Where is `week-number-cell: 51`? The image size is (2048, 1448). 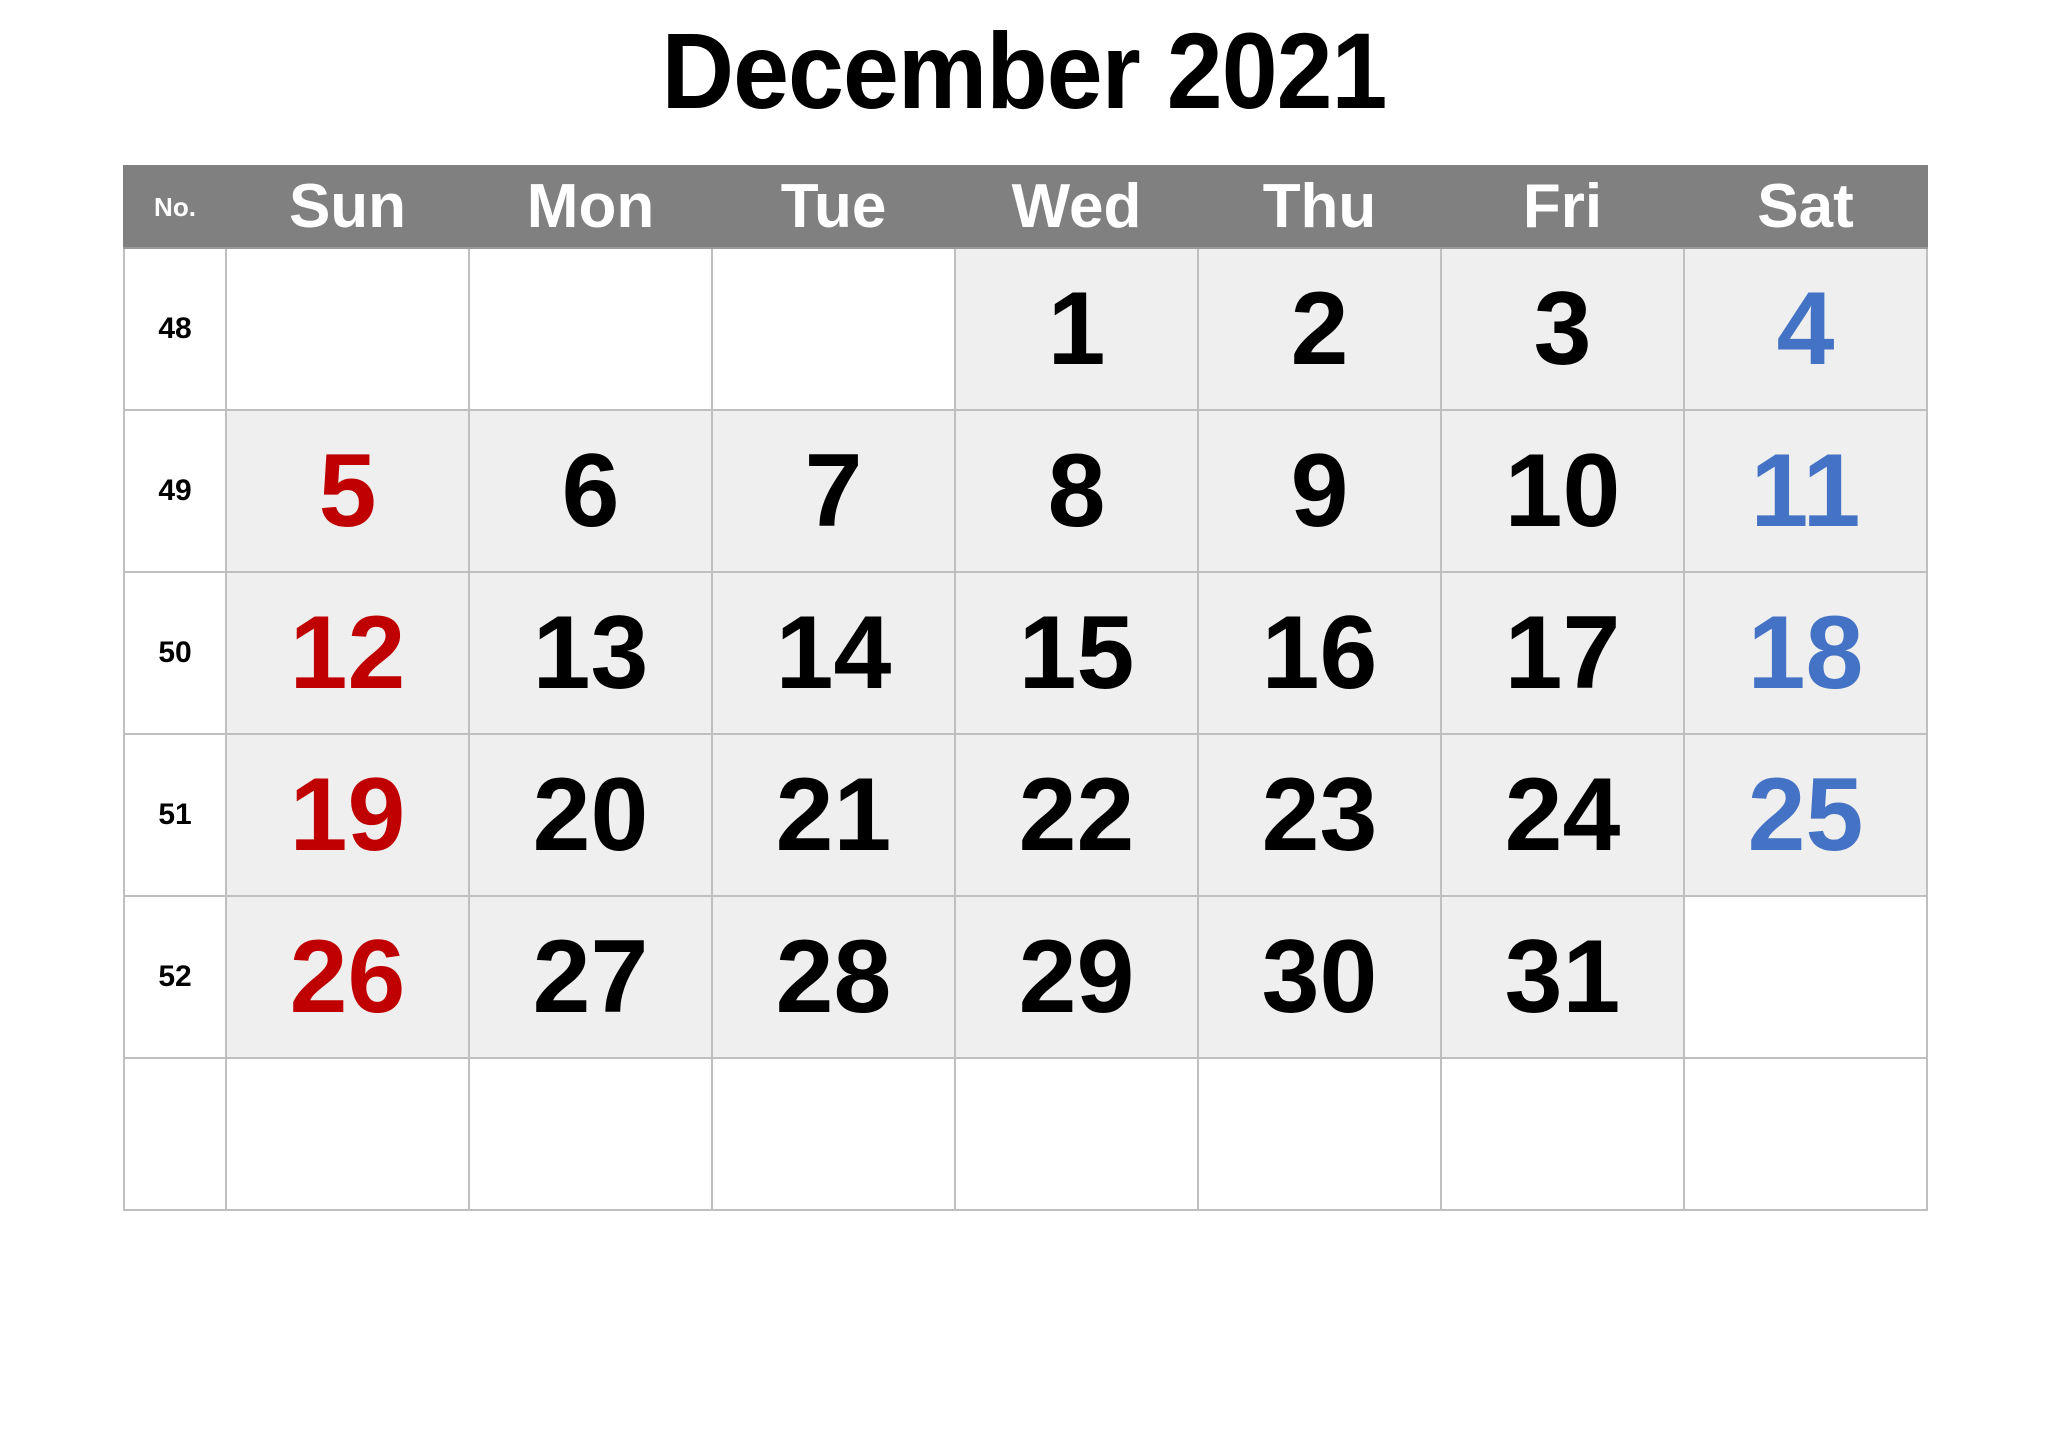 week-number-cell: 51 is located at coordinates (175, 815).